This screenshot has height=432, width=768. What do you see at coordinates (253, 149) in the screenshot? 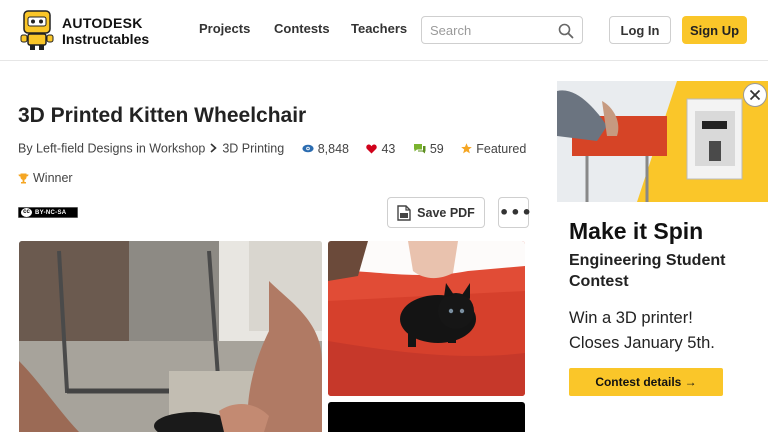
I see `category-link: 3D Printing` at bounding box center [253, 149].